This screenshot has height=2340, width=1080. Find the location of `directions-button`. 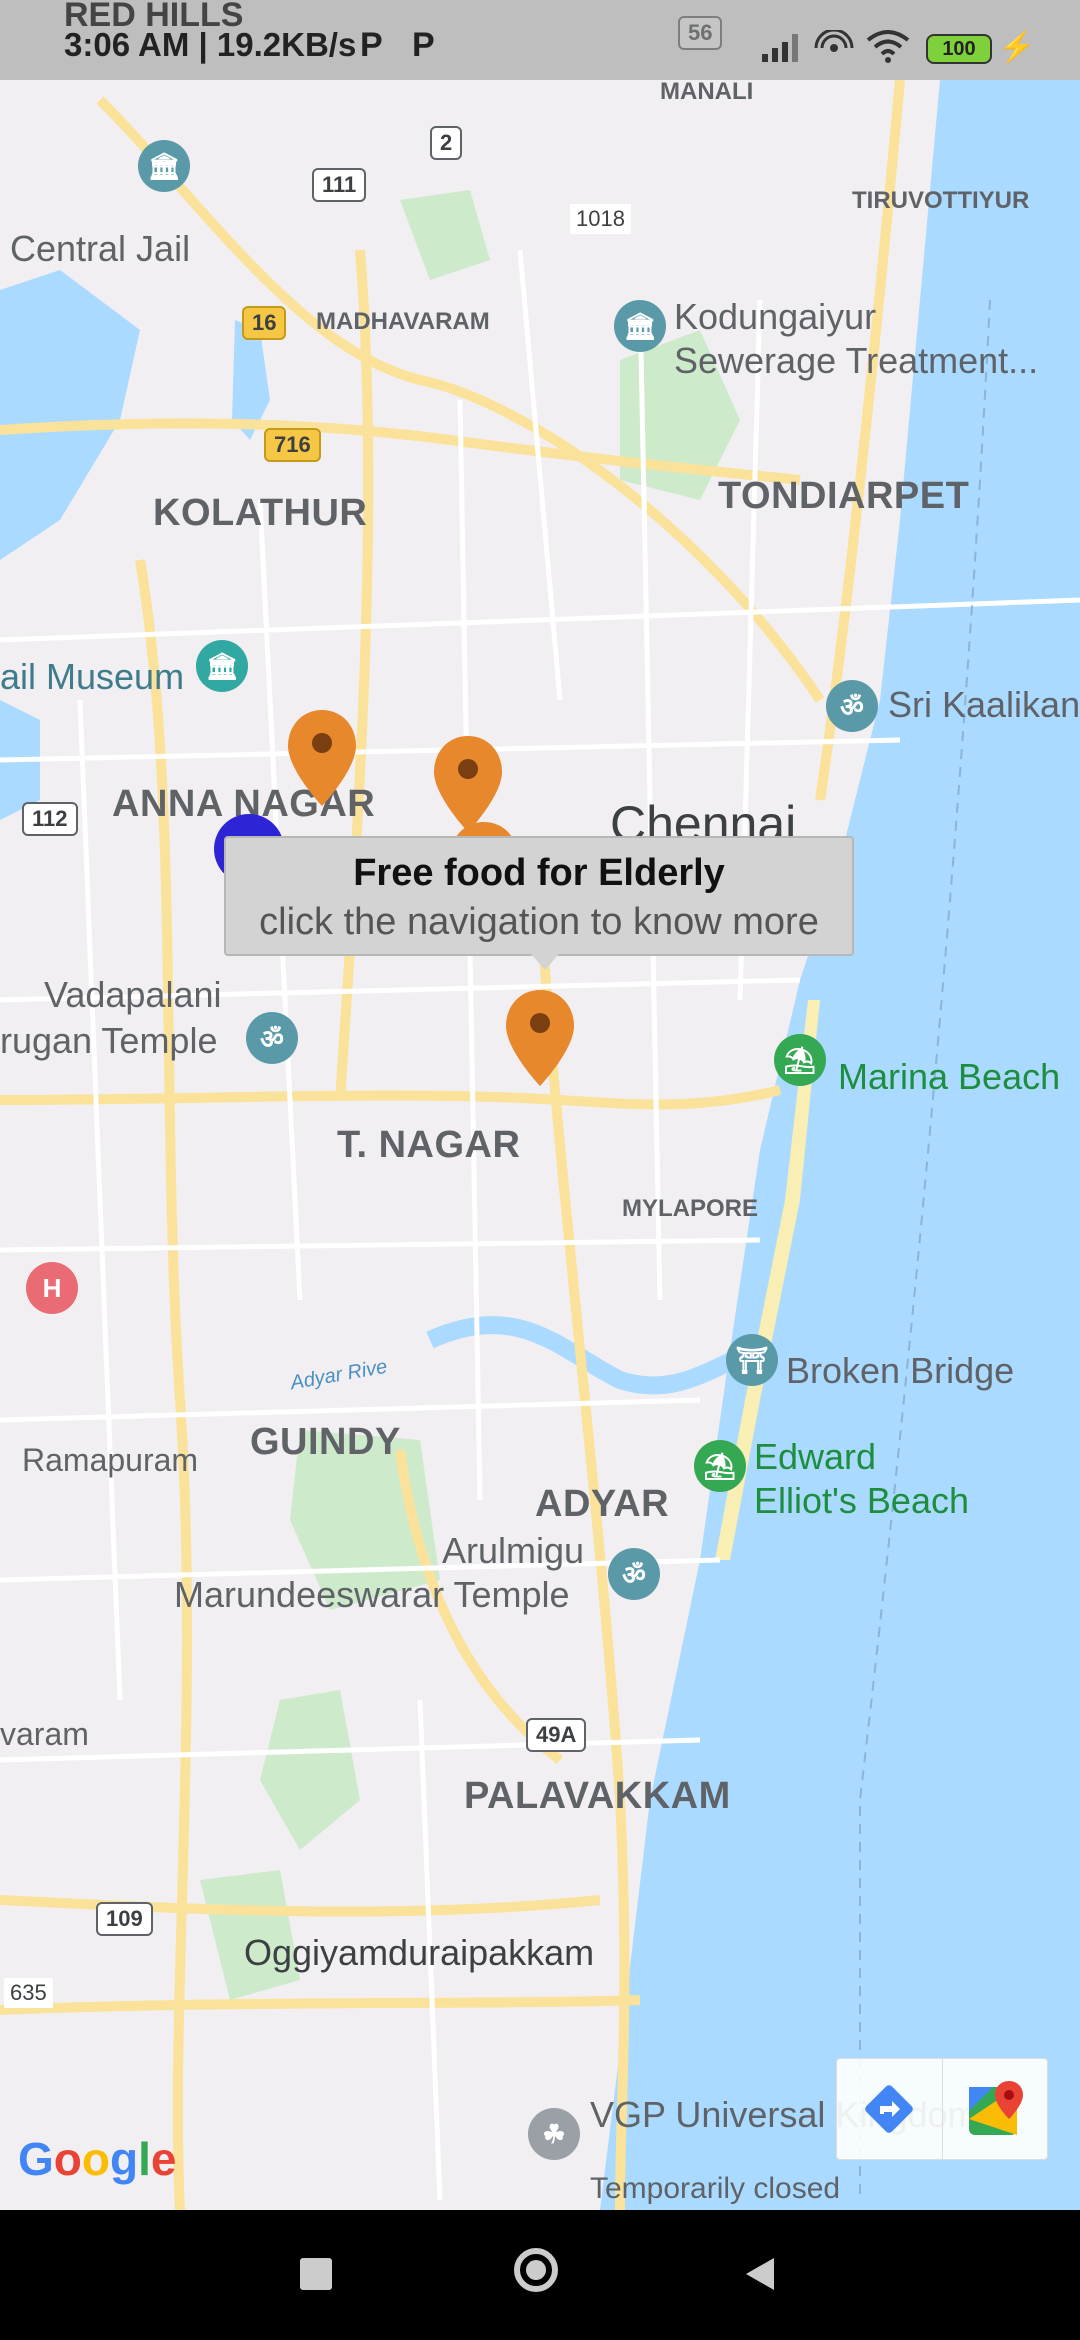

directions-button is located at coordinates (890, 2109).